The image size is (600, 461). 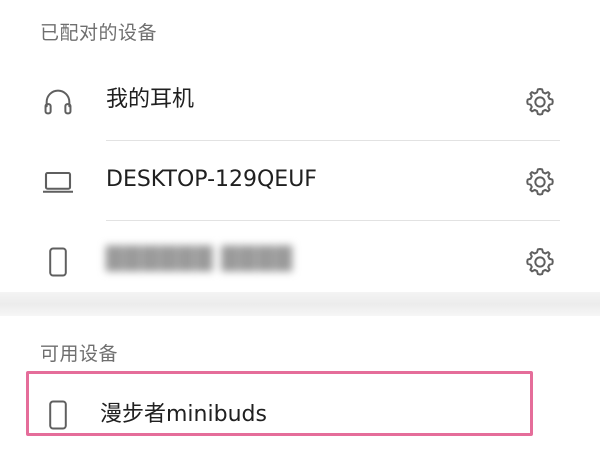 What do you see at coordinates (58, 262) in the screenshot?
I see `phone-icon` at bounding box center [58, 262].